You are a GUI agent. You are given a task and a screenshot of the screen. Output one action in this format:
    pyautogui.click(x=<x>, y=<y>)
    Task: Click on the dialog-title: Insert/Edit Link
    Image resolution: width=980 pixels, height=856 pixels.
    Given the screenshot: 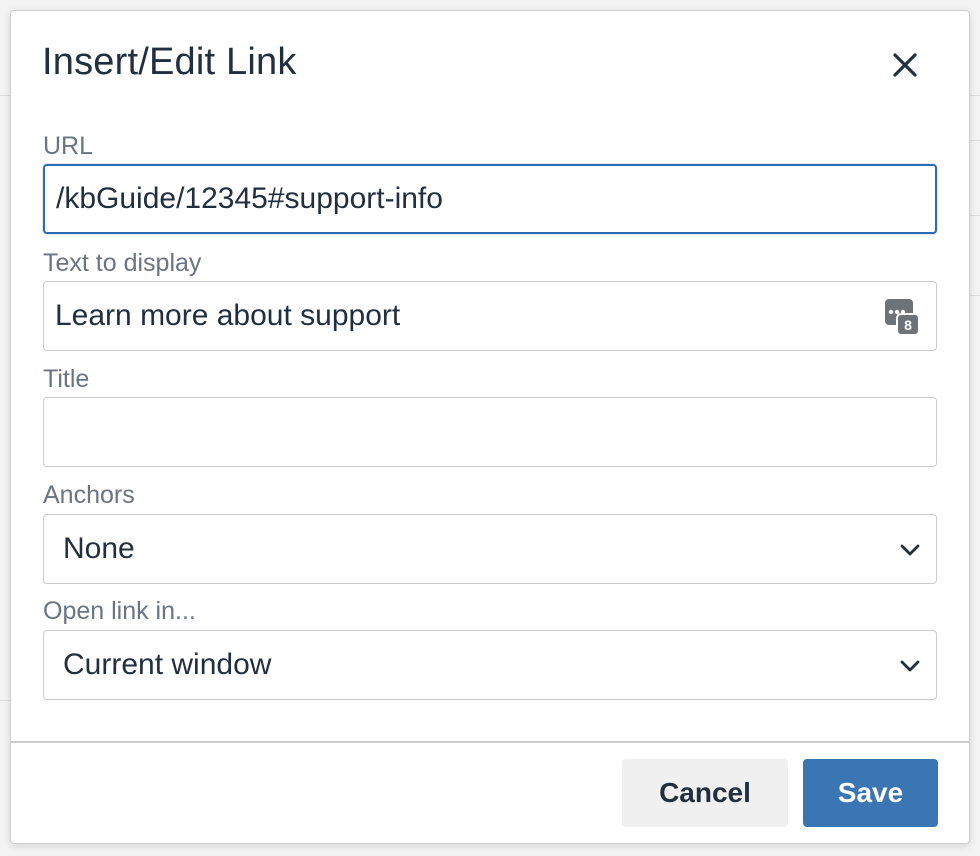 What is the action you would take?
    pyautogui.click(x=169, y=62)
    